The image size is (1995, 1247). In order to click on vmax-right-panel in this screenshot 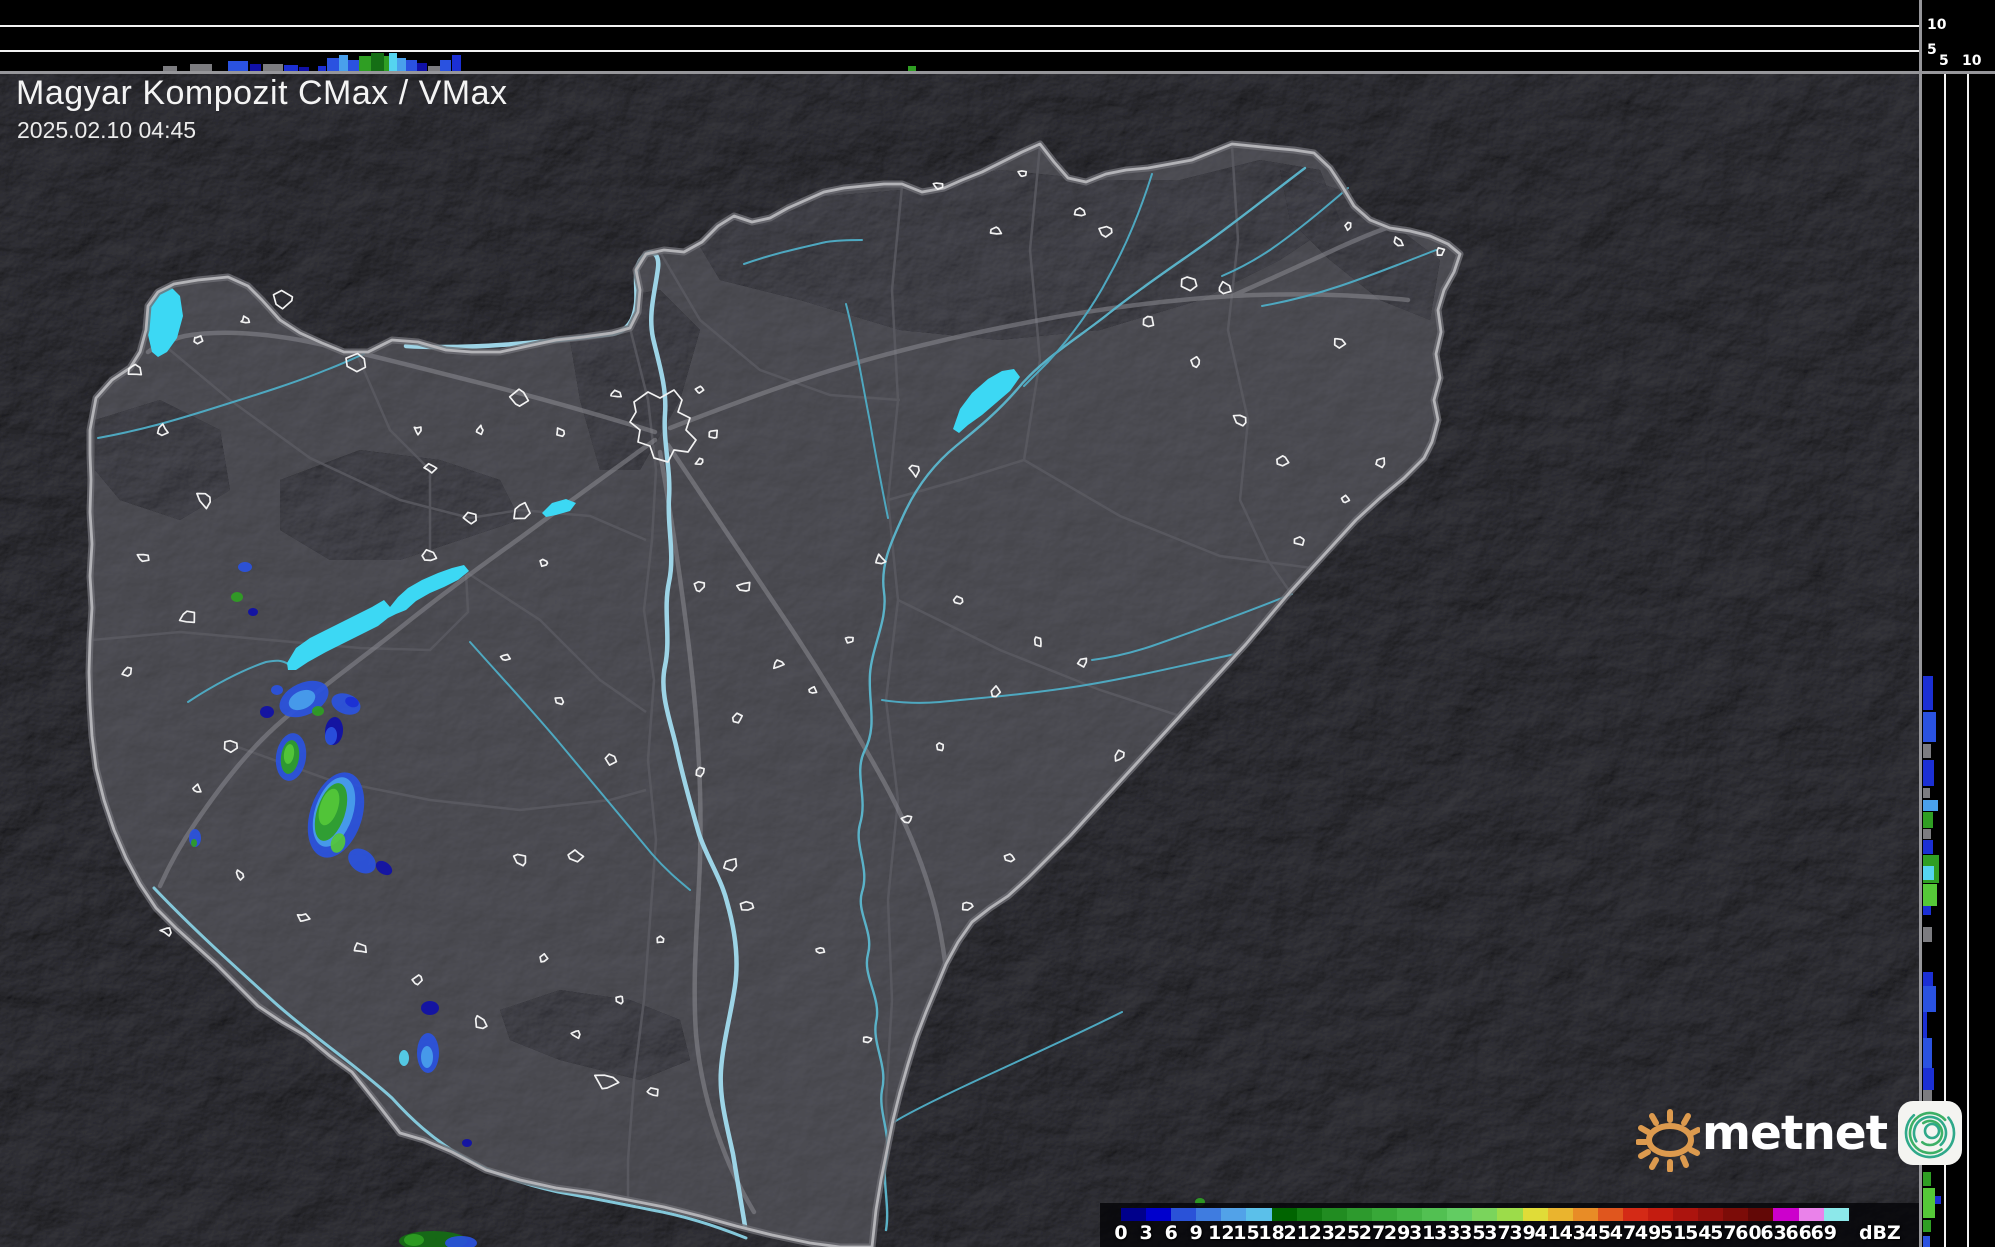, I will do `click(1958, 660)`.